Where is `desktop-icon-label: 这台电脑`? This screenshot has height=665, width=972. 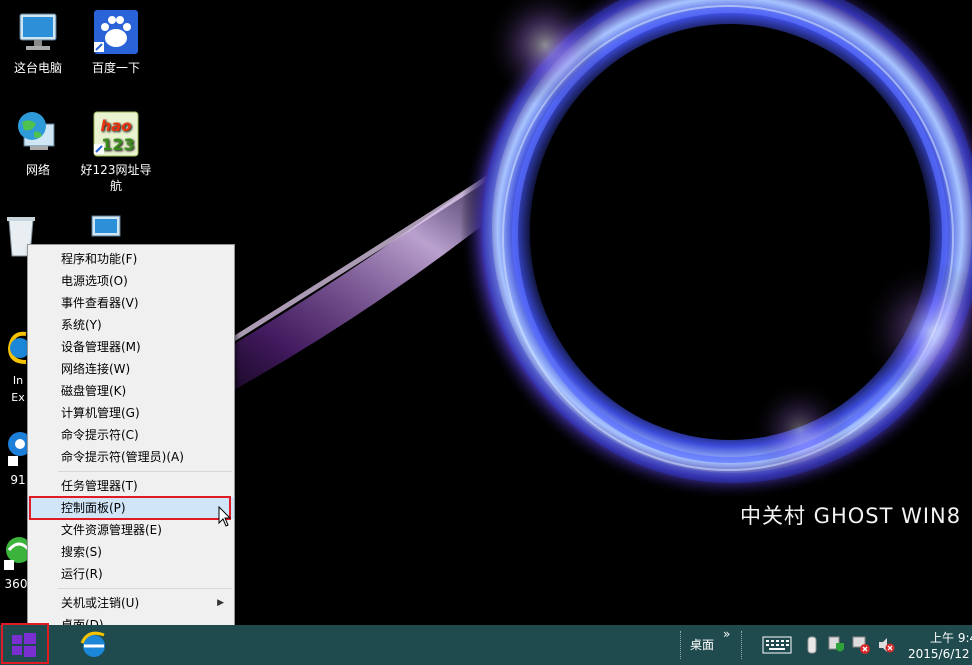 desktop-icon-label: 这台电脑 is located at coordinates (37, 68).